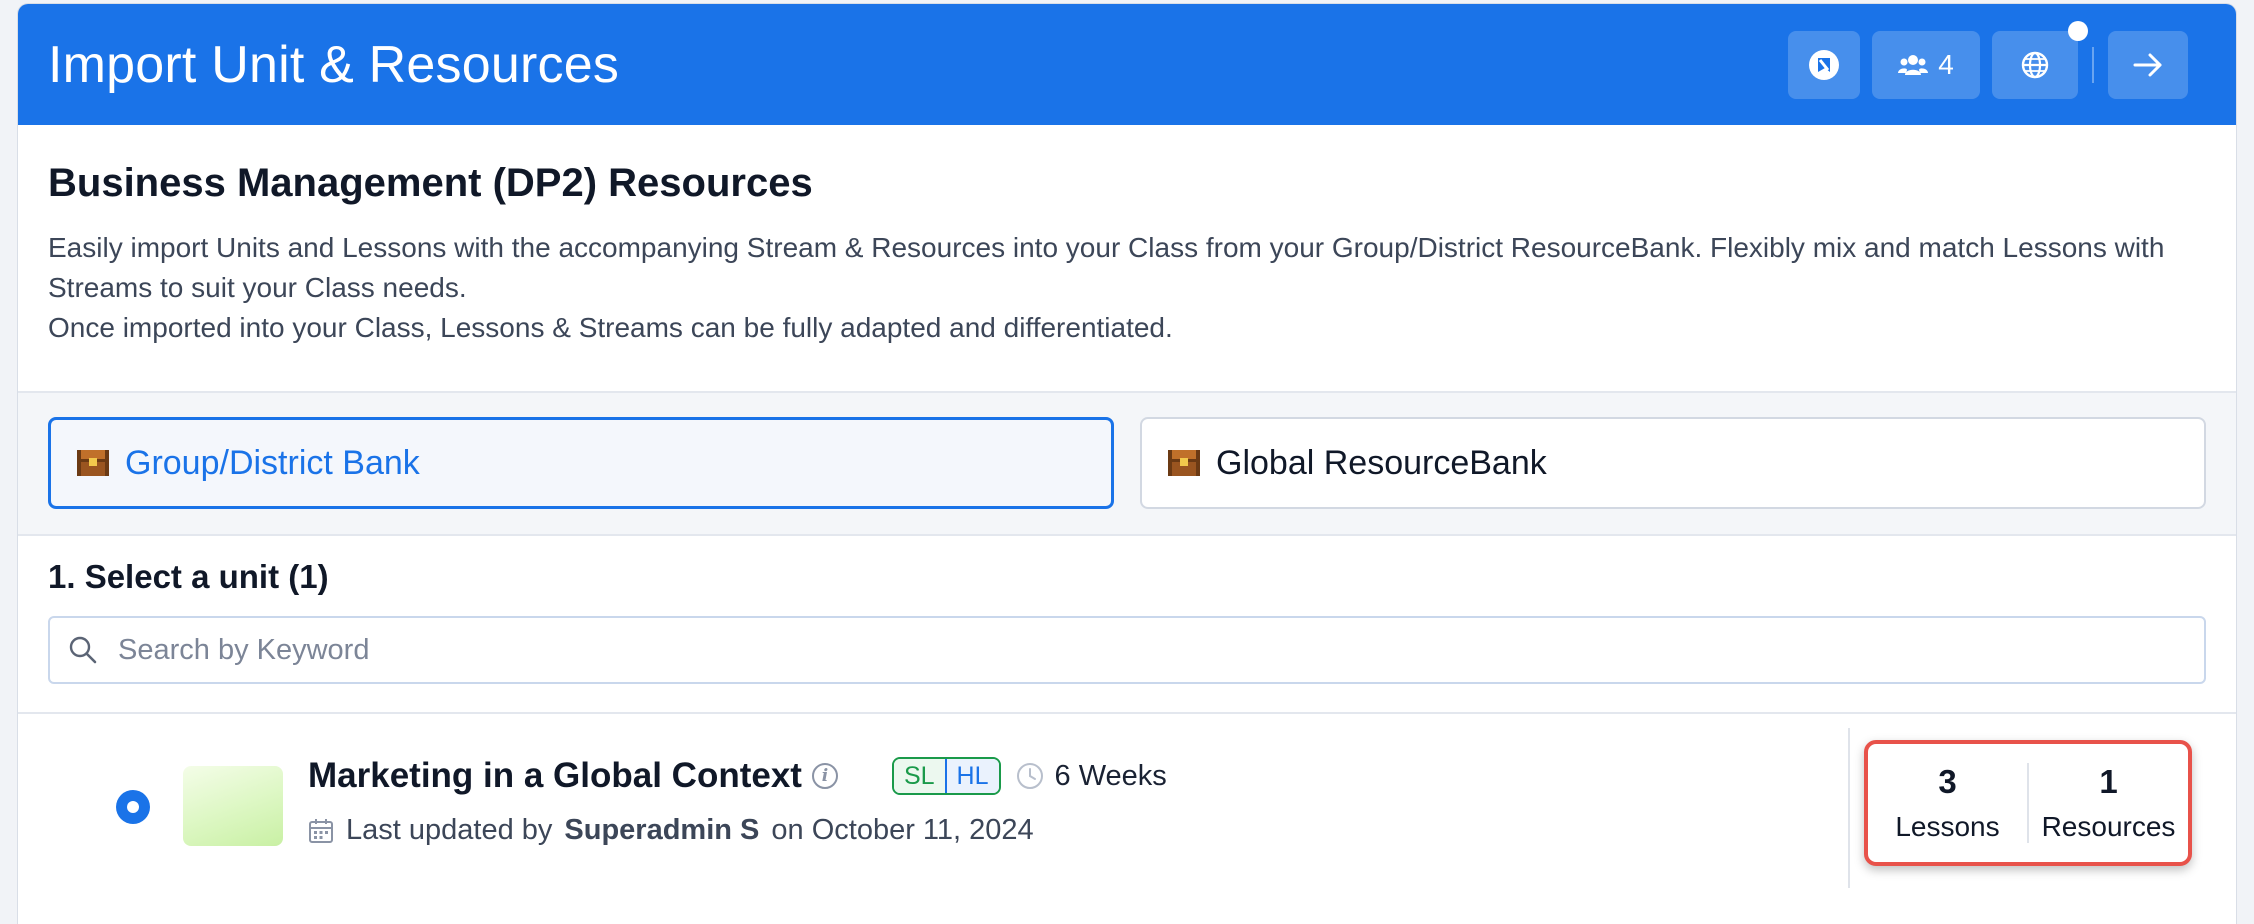 The width and height of the screenshot is (2254, 924). Describe the element at coordinates (188, 576) in the screenshot. I see `select-unit-title: 1. Select a unit (1)` at that location.